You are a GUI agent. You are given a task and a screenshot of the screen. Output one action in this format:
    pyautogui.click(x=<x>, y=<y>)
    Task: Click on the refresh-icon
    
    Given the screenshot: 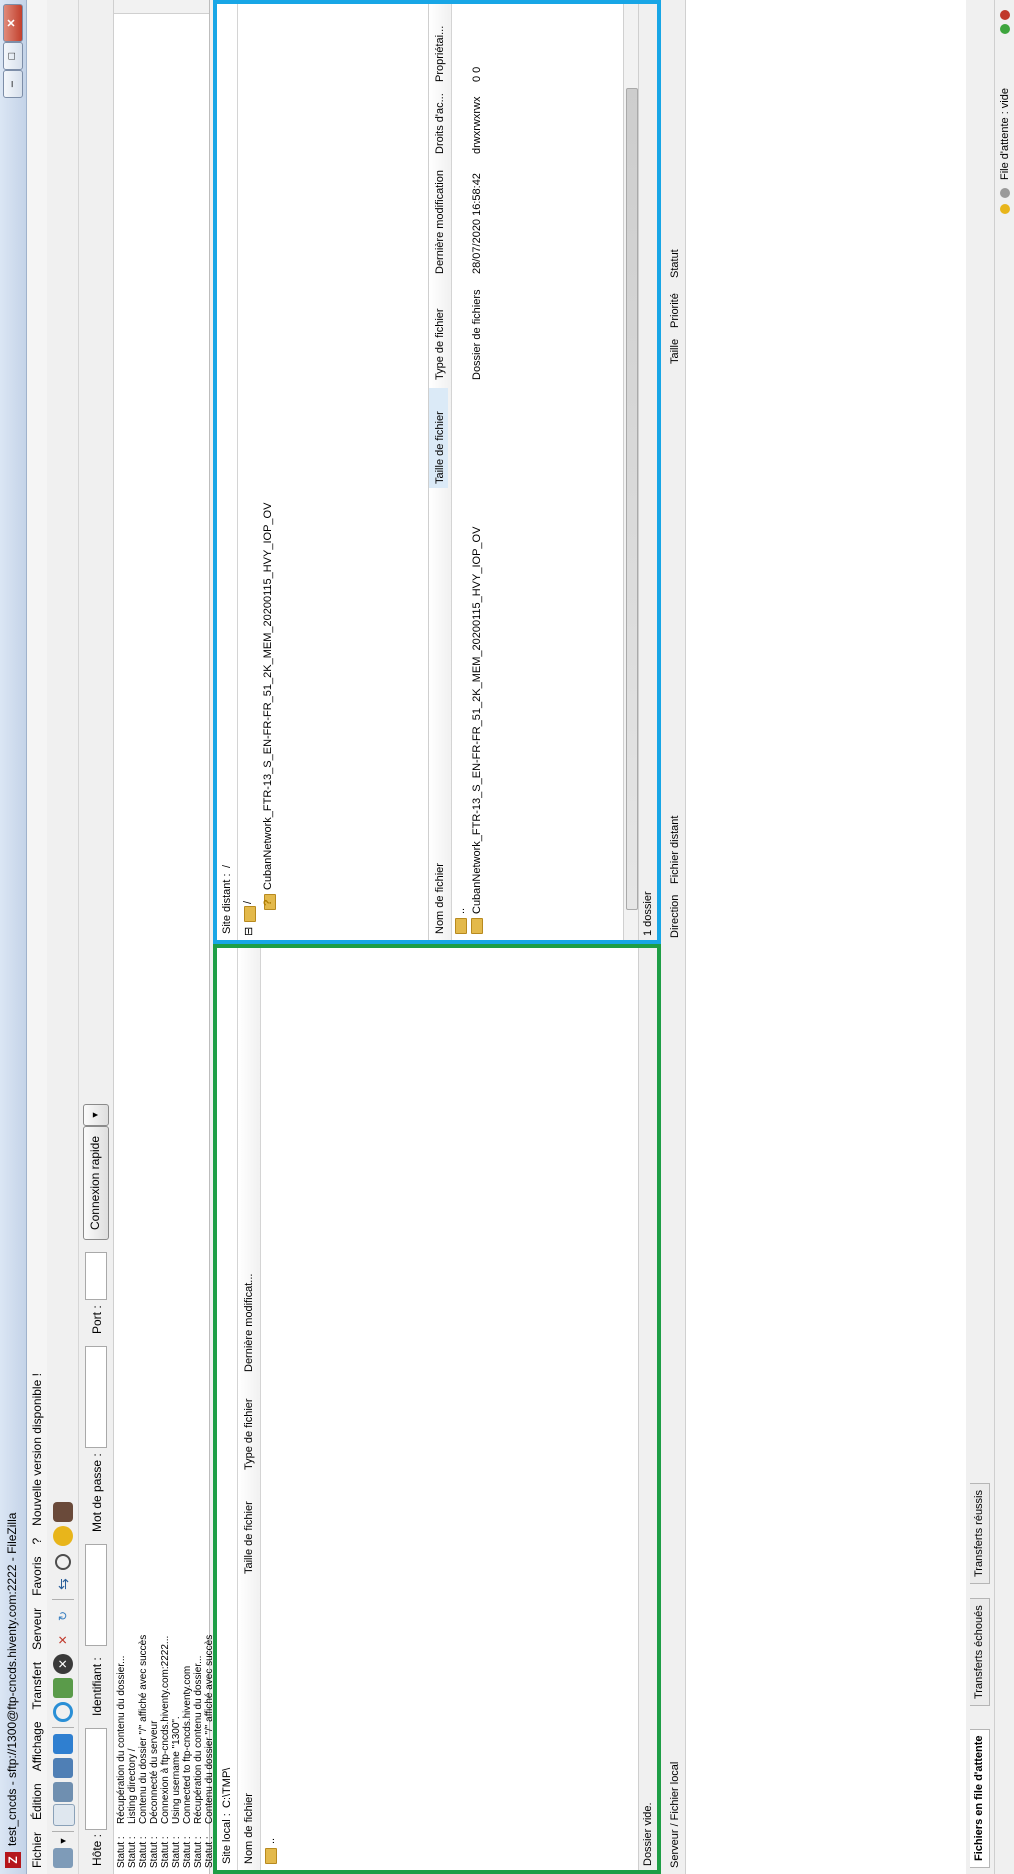 What is the action you would take?
    pyautogui.click(x=63, y=1712)
    